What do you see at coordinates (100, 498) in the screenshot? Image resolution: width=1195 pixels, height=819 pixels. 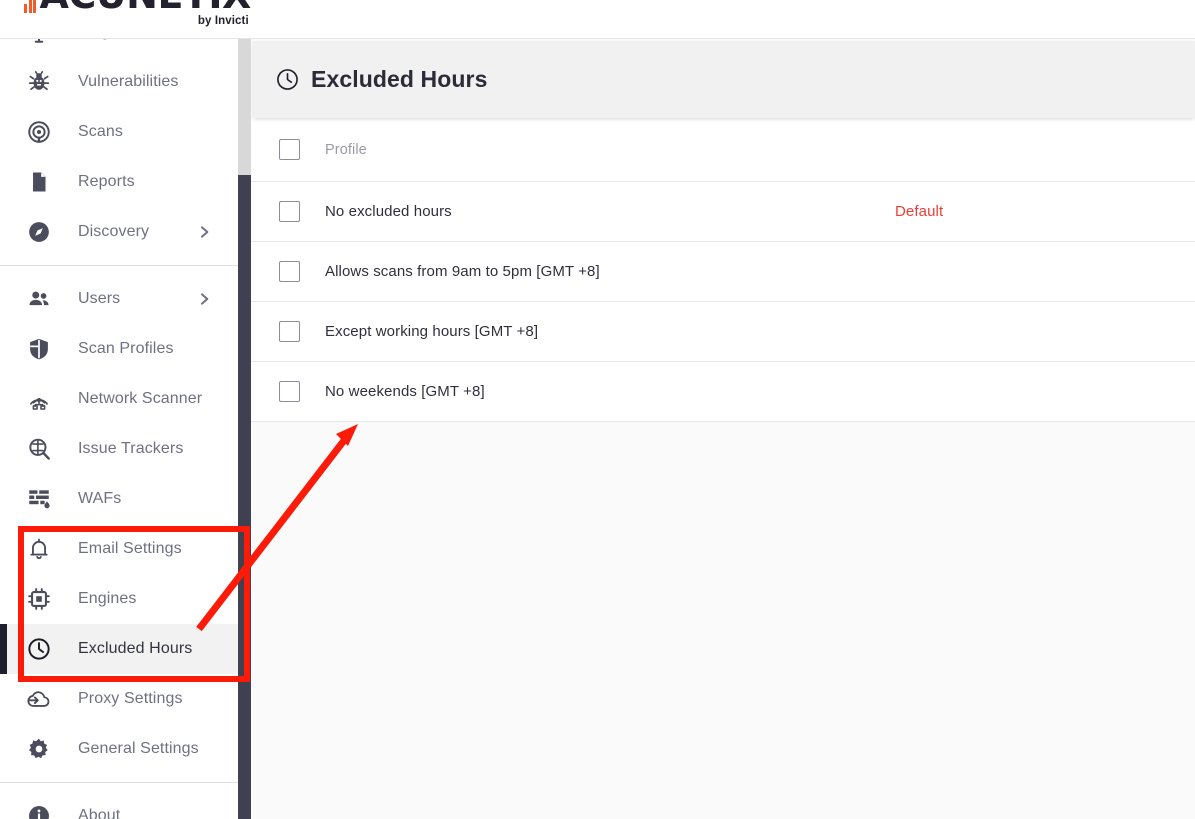 I see `sidebar-item-label: WAFs` at bounding box center [100, 498].